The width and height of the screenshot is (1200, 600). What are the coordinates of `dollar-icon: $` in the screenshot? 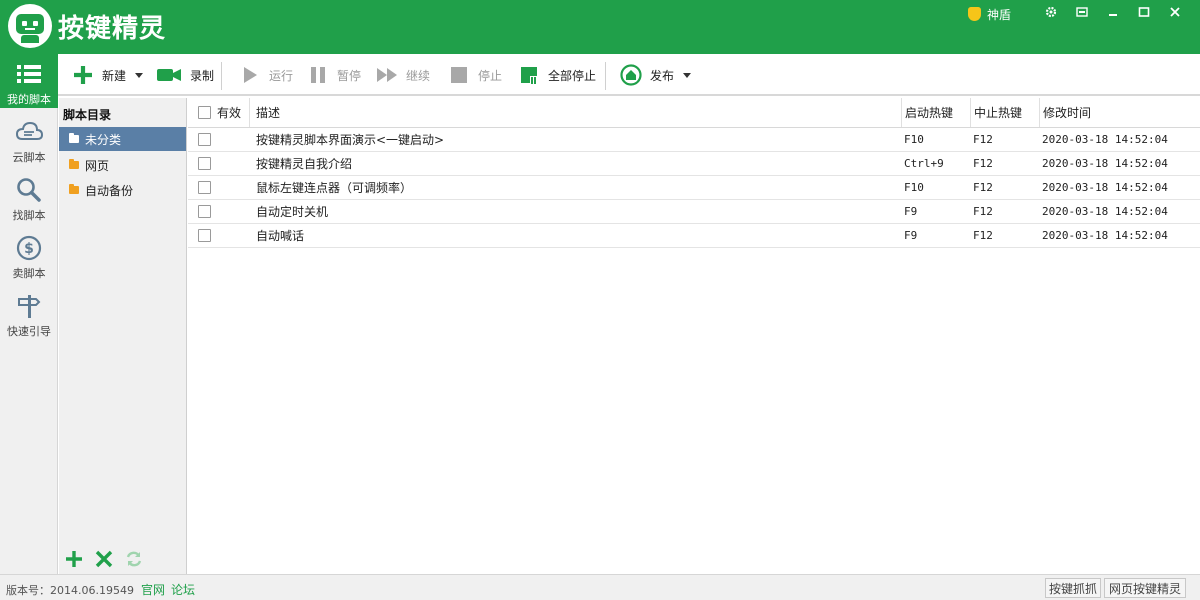 It's located at (29, 248).